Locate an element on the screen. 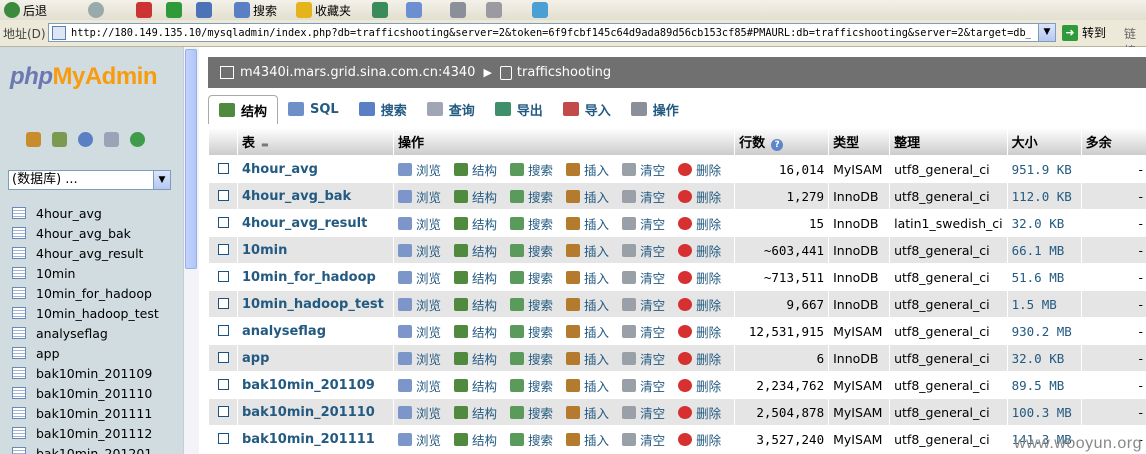 Image resolution: width=1146 pixels, height=454 pixels. size-cell: 1.5 MB is located at coordinates (1044, 304).